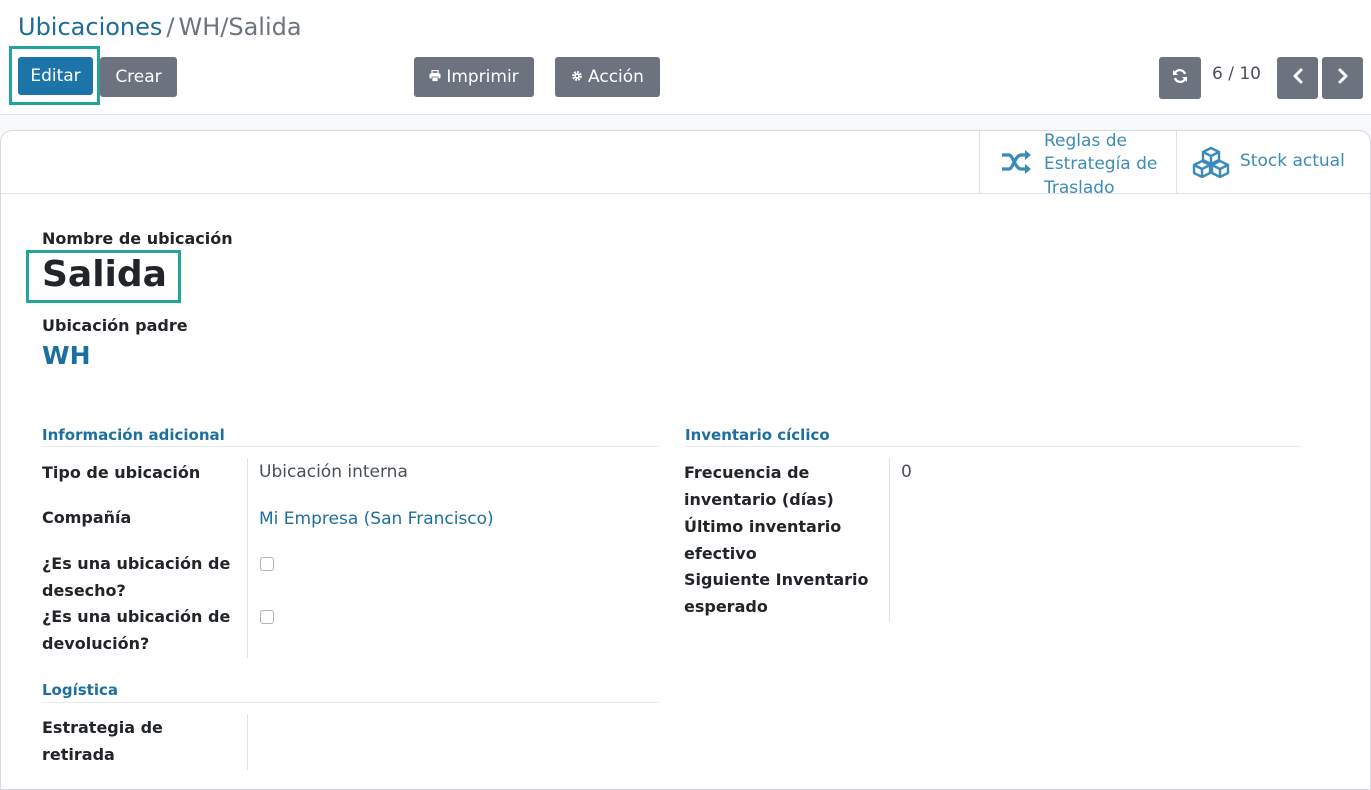 This screenshot has height=790, width=1371. I want to click on create-button-label: Crear, so click(138, 77).